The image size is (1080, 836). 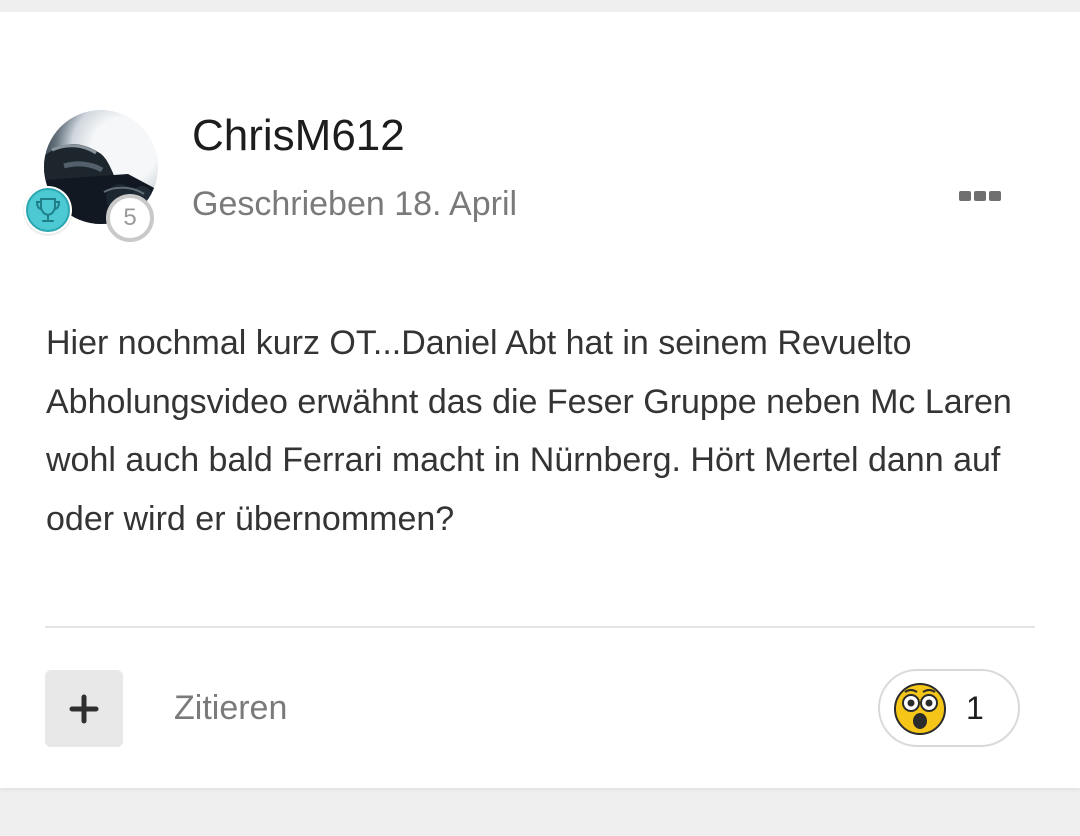 What do you see at coordinates (975, 708) in the screenshot?
I see `reaction-count: 1` at bounding box center [975, 708].